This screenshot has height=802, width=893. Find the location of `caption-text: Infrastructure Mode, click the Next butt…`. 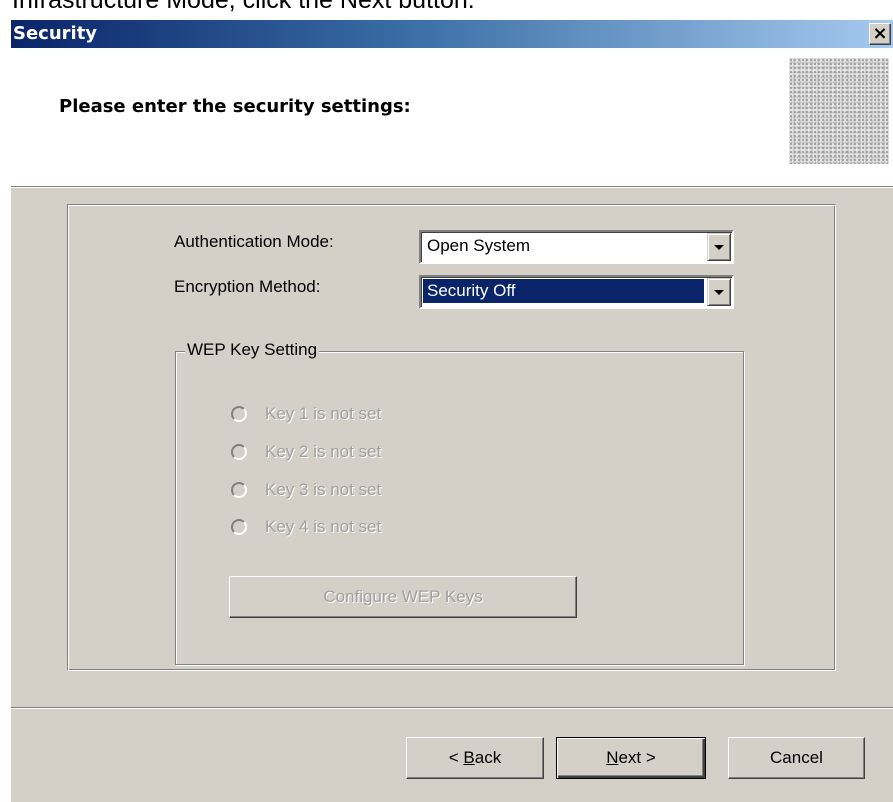

caption-text: Infrastructure Mode, click the Next butt… is located at coordinates (243, 7).